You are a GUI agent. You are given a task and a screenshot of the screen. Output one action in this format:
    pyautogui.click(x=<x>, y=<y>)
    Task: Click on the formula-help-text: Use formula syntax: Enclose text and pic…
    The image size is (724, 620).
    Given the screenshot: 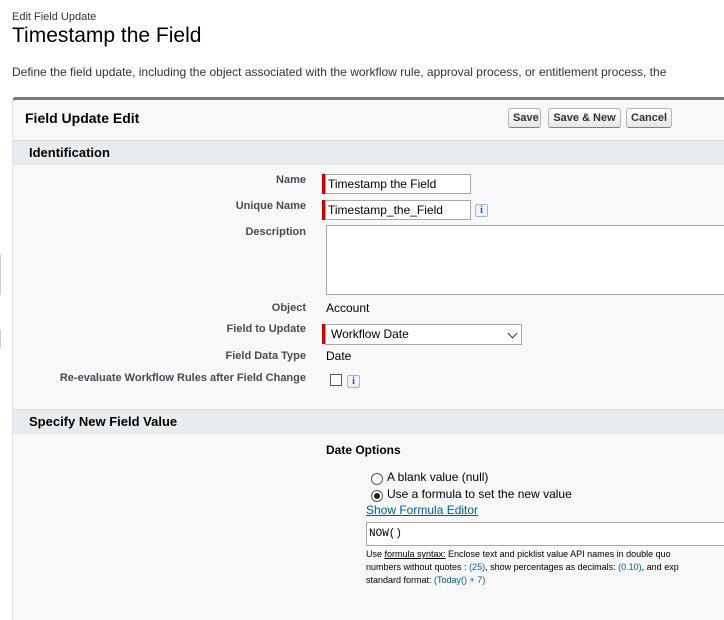 What is the action you would take?
    pyautogui.click(x=545, y=567)
    